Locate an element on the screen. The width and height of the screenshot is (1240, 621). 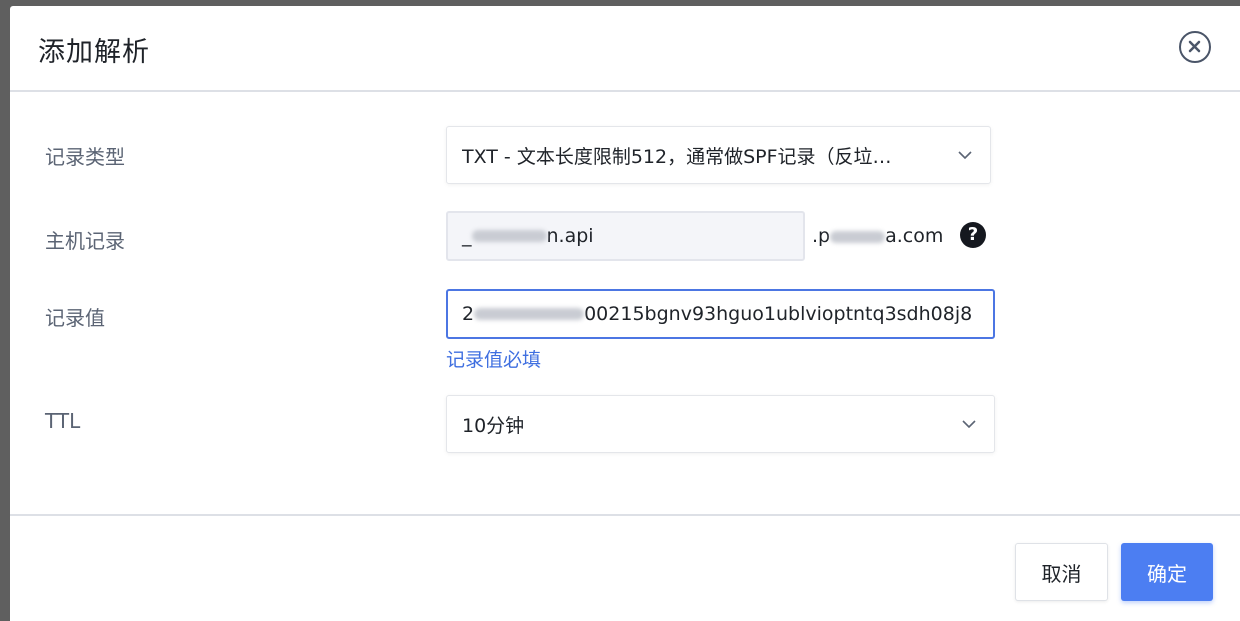
close-icon is located at coordinates (1195, 47).